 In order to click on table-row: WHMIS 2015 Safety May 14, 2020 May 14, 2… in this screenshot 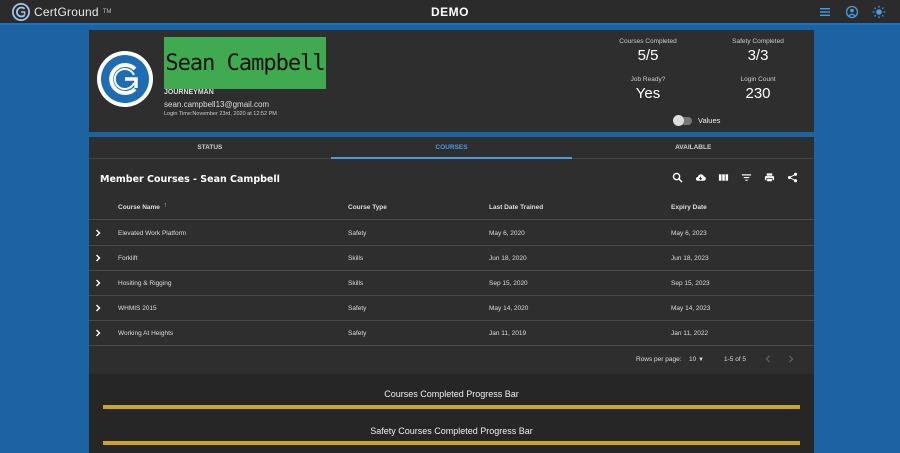, I will do `click(451, 308)`.